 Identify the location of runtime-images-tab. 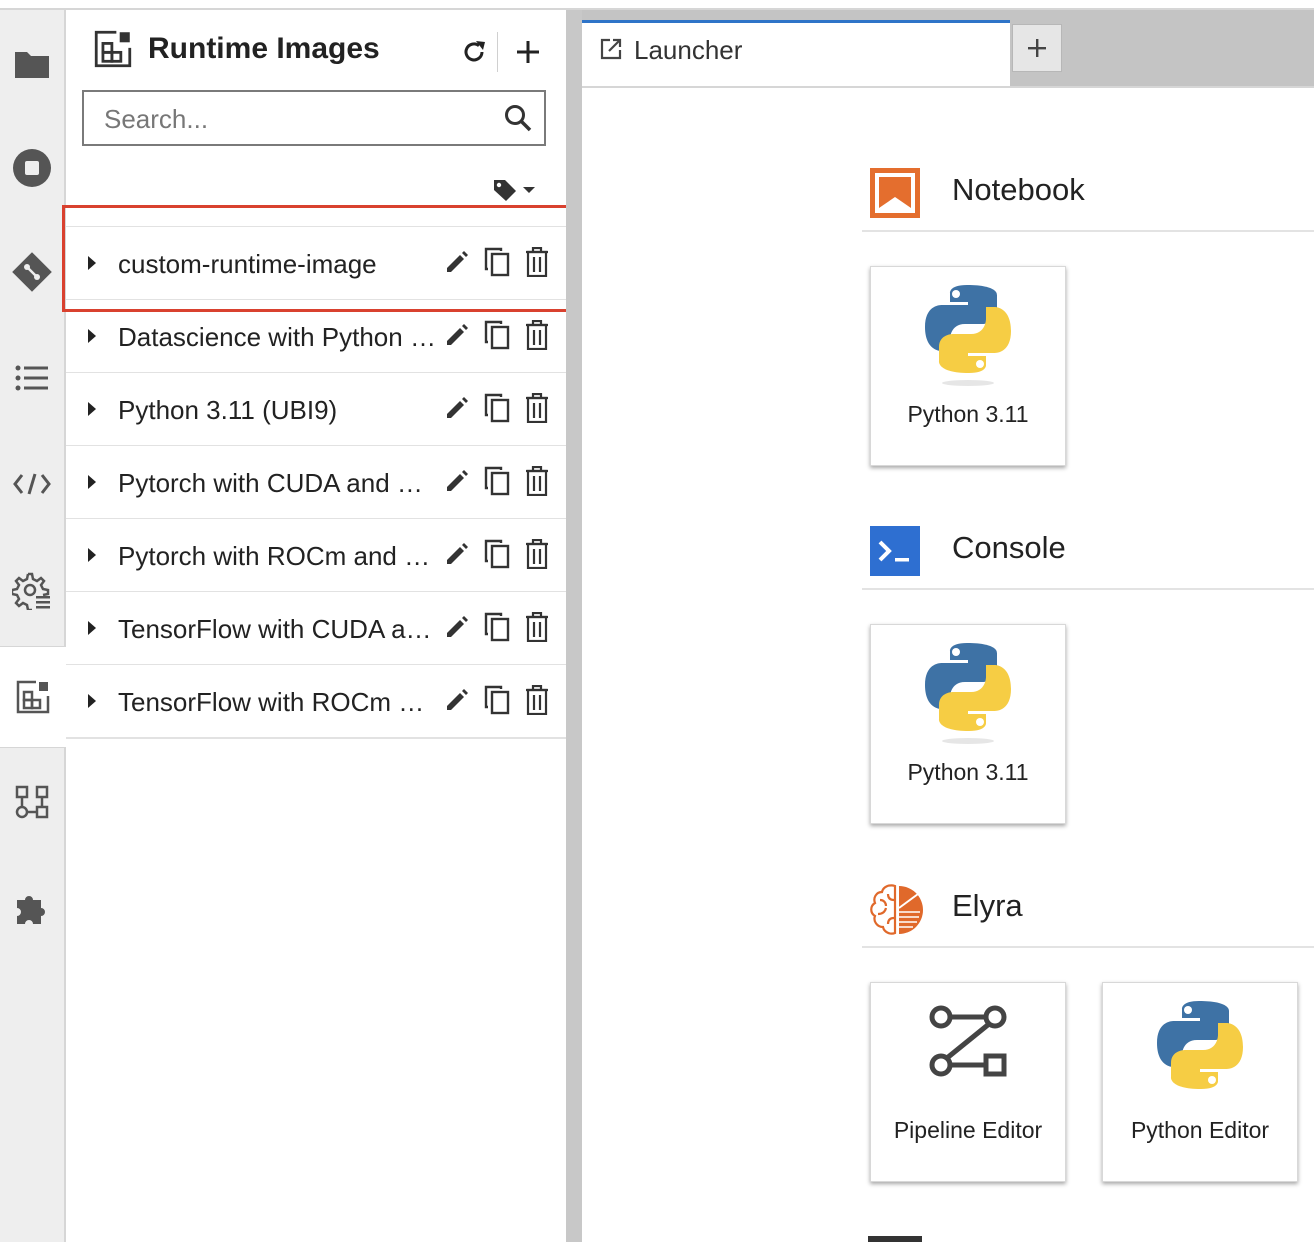
(33, 697).